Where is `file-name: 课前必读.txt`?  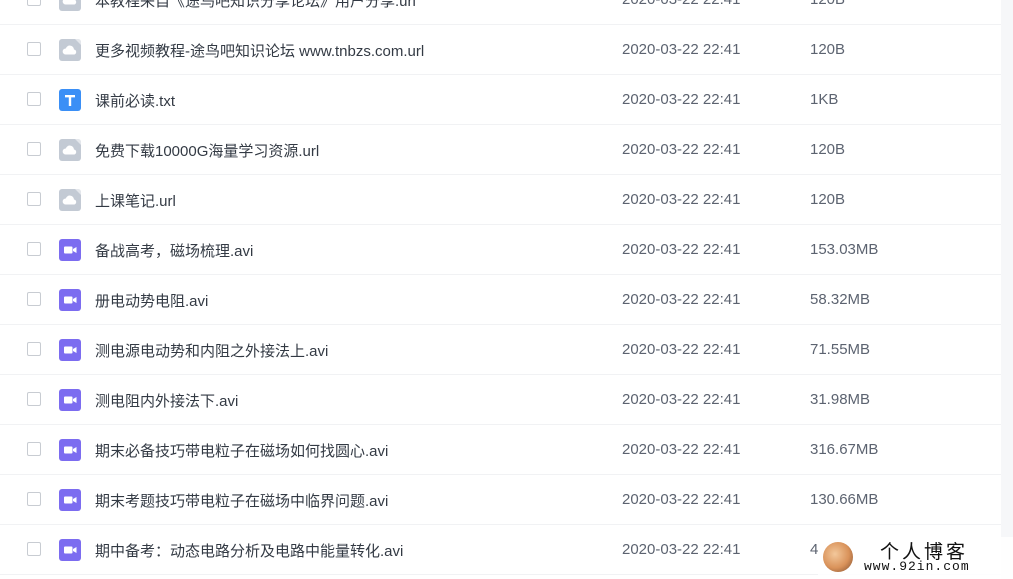 file-name: 课前必读.txt is located at coordinates (135, 100).